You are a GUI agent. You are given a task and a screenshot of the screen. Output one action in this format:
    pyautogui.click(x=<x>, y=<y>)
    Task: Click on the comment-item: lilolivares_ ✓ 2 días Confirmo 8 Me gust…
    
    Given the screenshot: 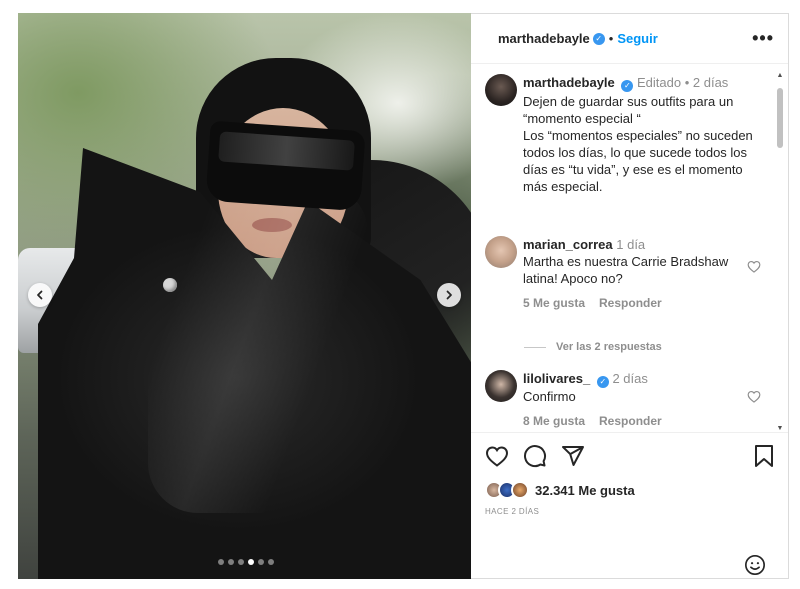 What is the action you would take?
    pyautogui.click(x=630, y=400)
    